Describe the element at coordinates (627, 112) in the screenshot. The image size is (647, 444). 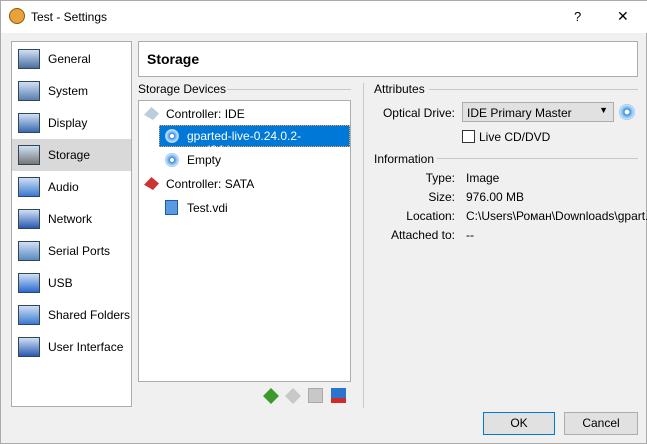
I see `choose-disk-icon` at that location.